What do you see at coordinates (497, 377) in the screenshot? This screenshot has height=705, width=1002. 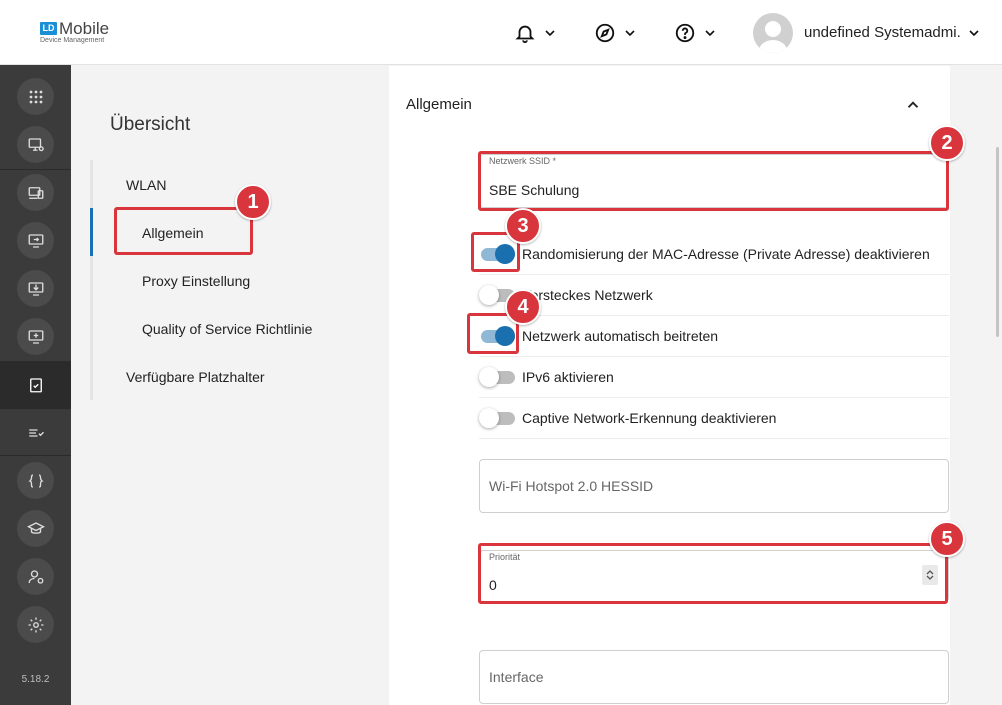 I see `ipv6-toggle` at bounding box center [497, 377].